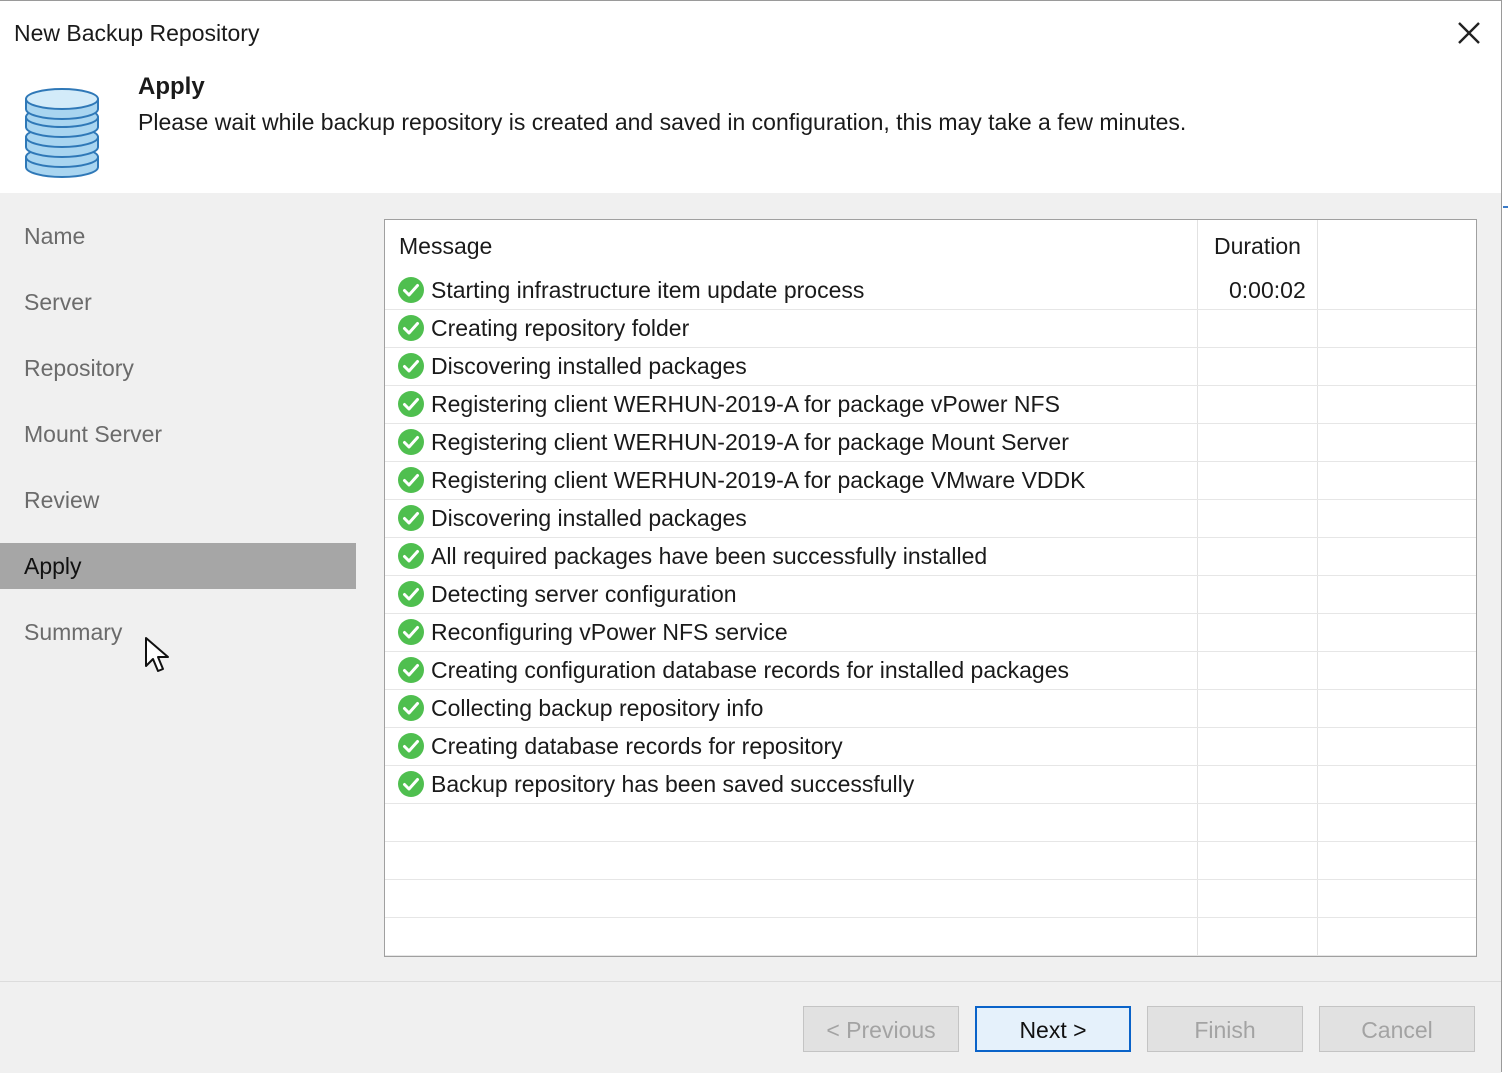 The height and width of the screenshot is (1074, 1508). What do you see at coordinates (560, 328) in the screenshot?
I see `row-message: Creating repository folder` at bounding box center [560, 328].